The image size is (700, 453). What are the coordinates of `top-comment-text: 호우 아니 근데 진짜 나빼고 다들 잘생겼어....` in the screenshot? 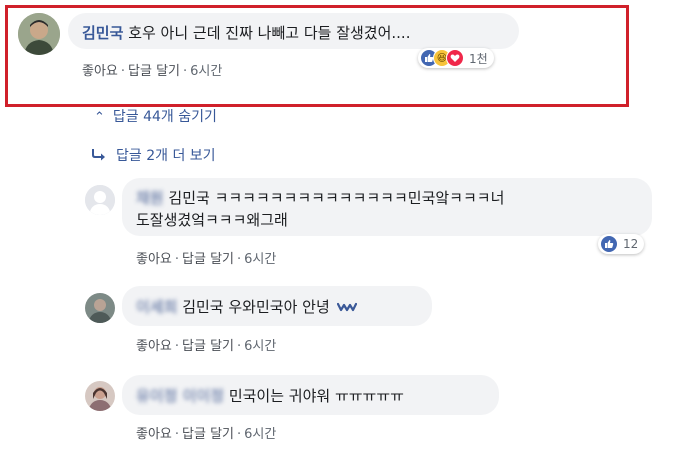 It's located at (269, 33).